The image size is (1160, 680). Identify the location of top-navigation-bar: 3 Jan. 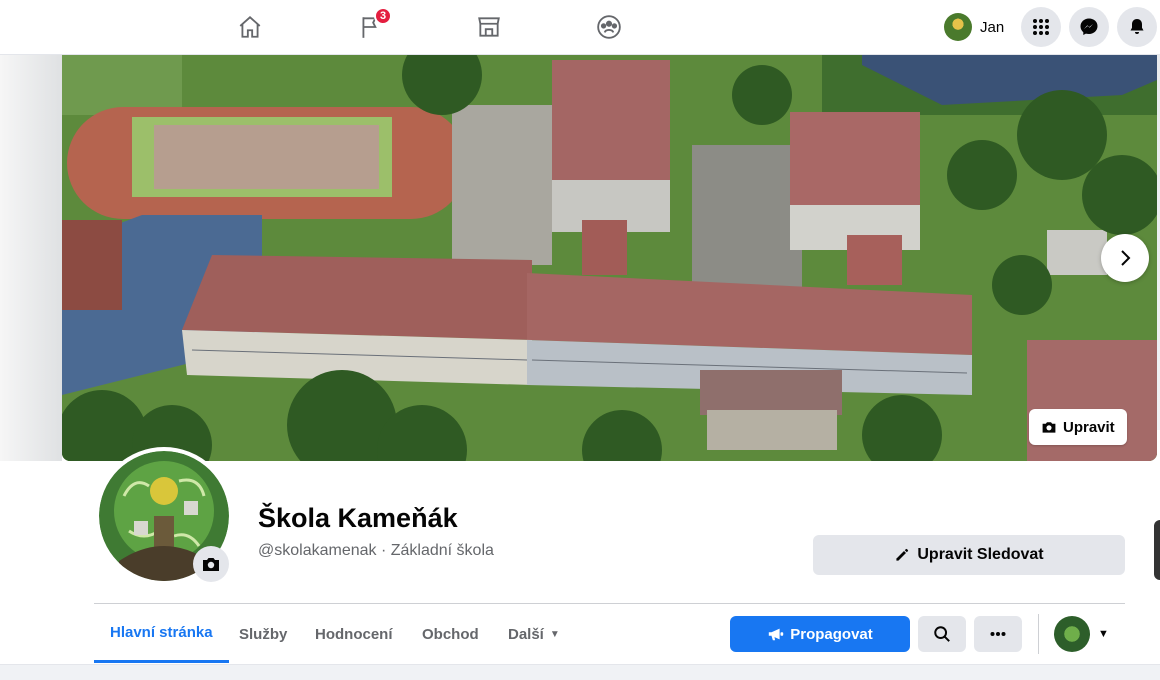
(580, 27).